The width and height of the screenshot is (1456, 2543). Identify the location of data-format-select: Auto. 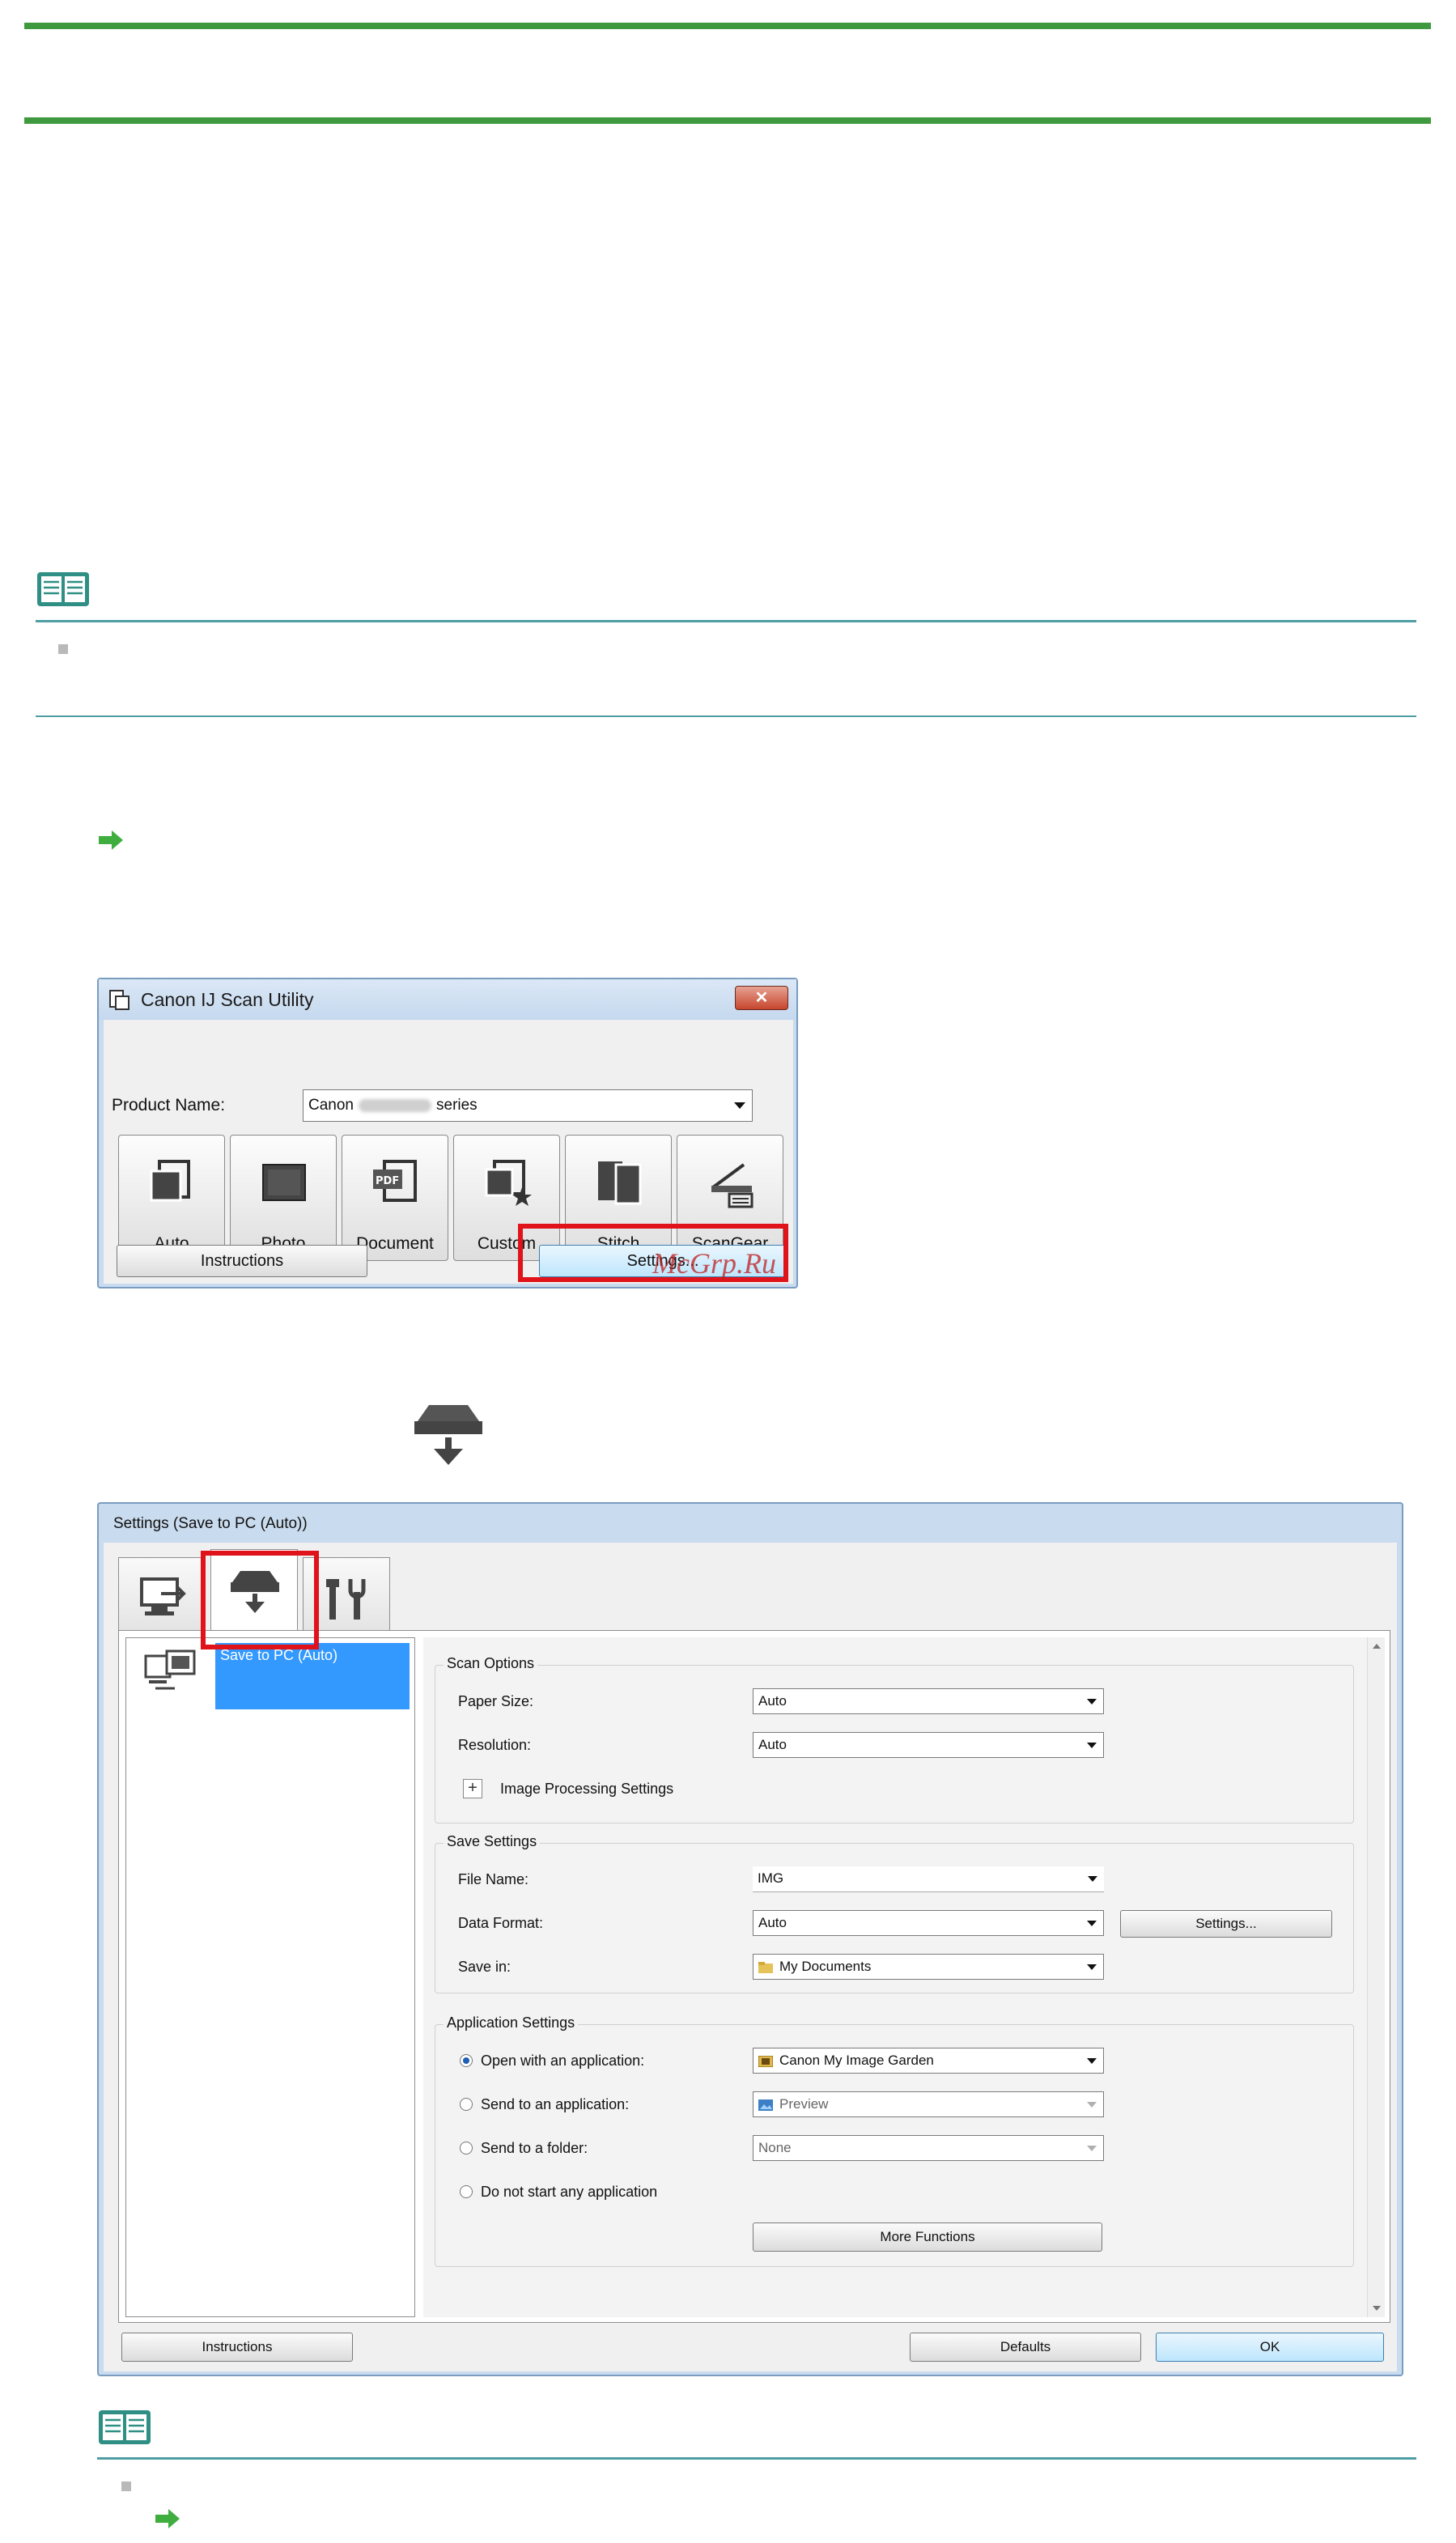
(928, 1923).